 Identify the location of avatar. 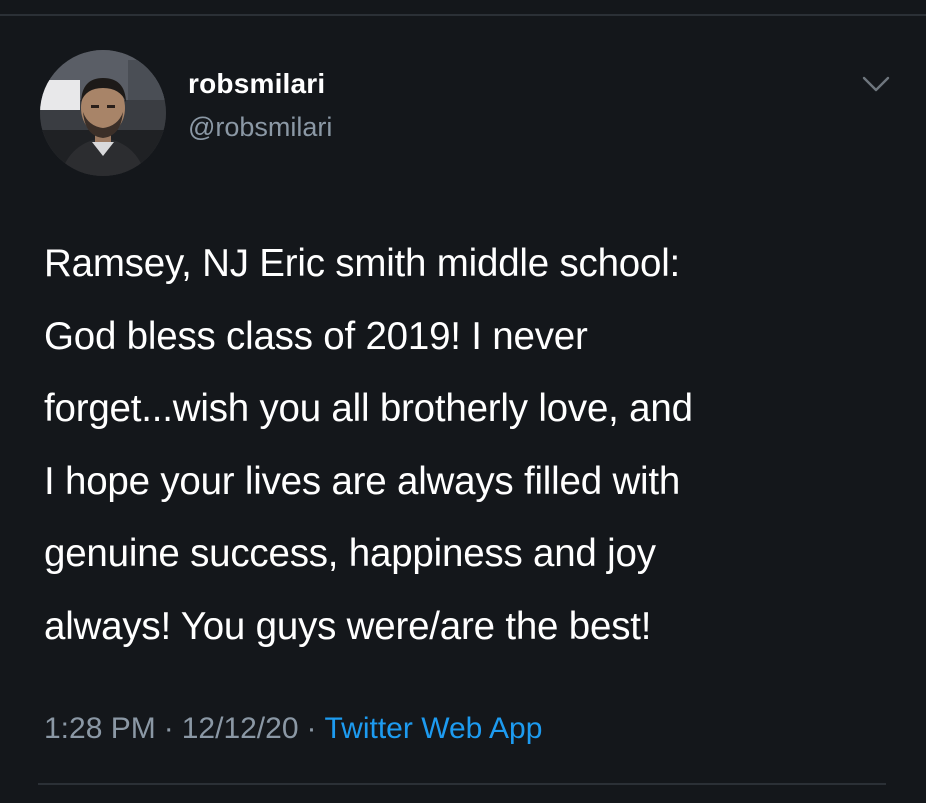
(103, 113).